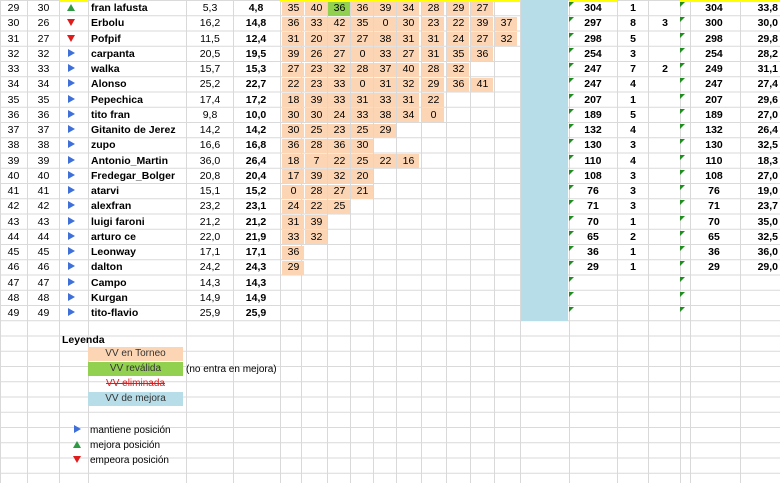 The height and width of the screenshot is (483, 780). I want to click on player-name: Fredegar_Bolger, so click(133, 175).